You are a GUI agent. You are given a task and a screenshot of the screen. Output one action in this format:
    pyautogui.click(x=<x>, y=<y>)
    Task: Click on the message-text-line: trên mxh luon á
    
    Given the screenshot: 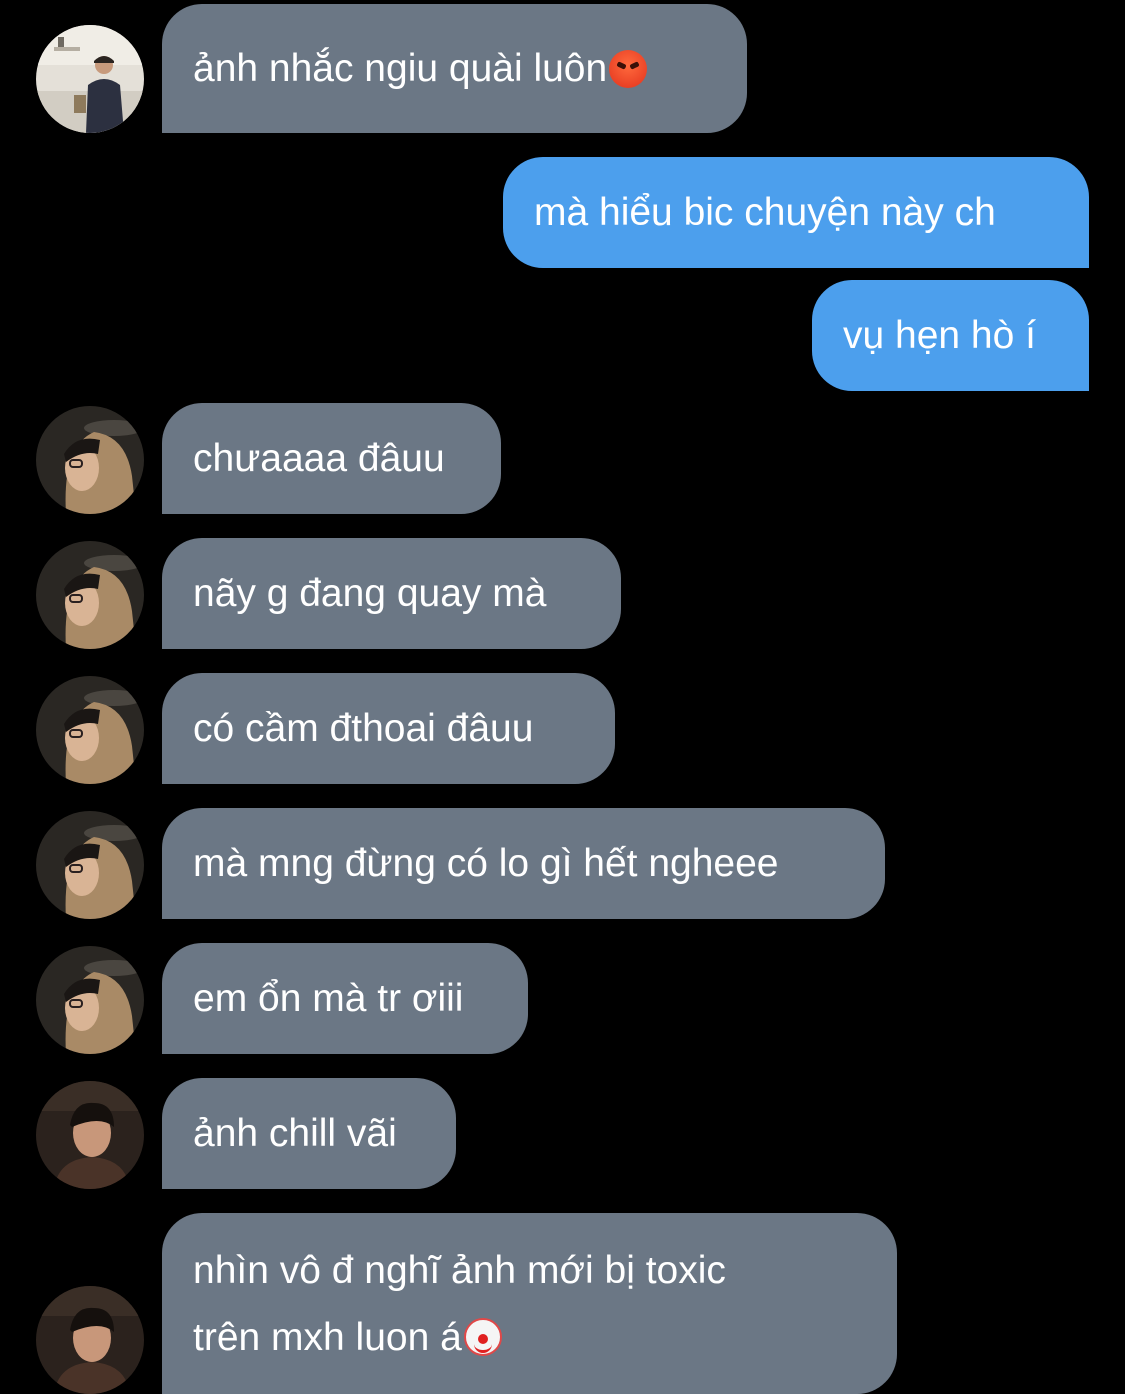 What is the action you would take?
    pyautogui.click(x=347, y=1337)
    